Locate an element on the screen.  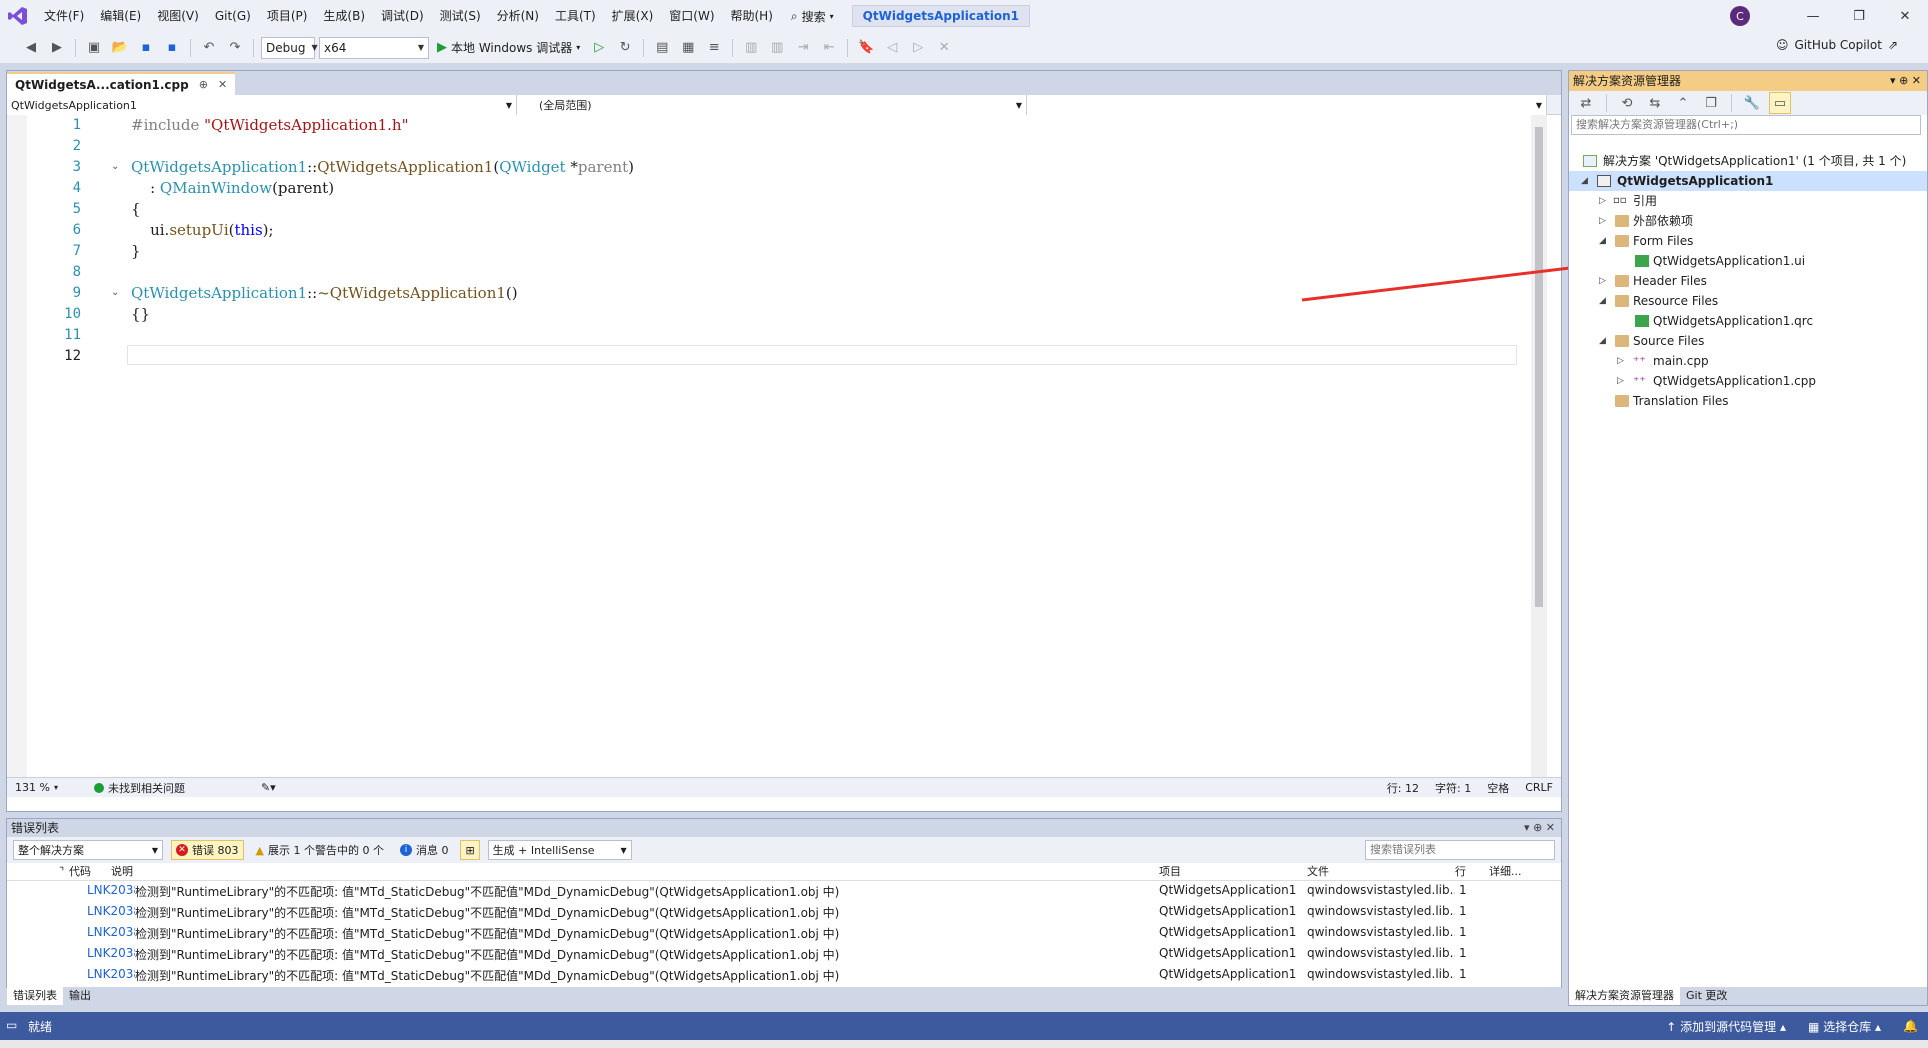
switch-views-icon: ⇄ is located at coordinates (1586, 103).